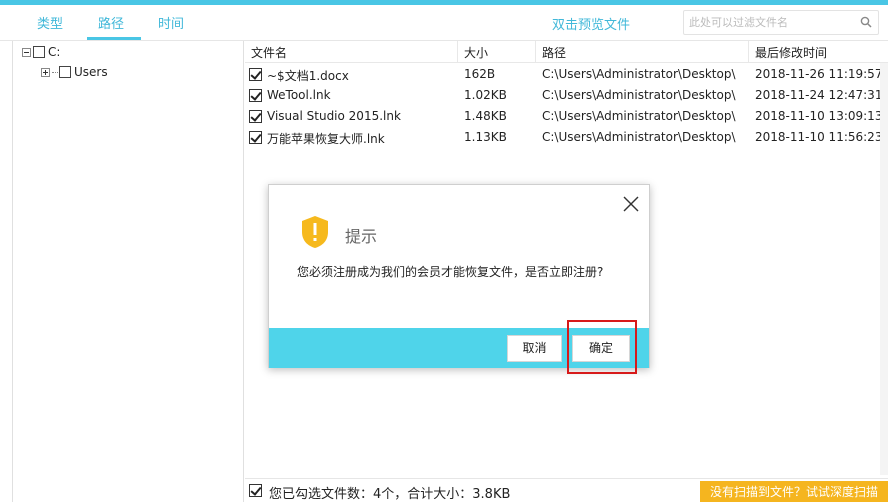 Image resolution: width=888 pixels, height=502 pixels. Describe the element at coordinates (866, 22) in the screenshot. I see `search-icon` at that location.